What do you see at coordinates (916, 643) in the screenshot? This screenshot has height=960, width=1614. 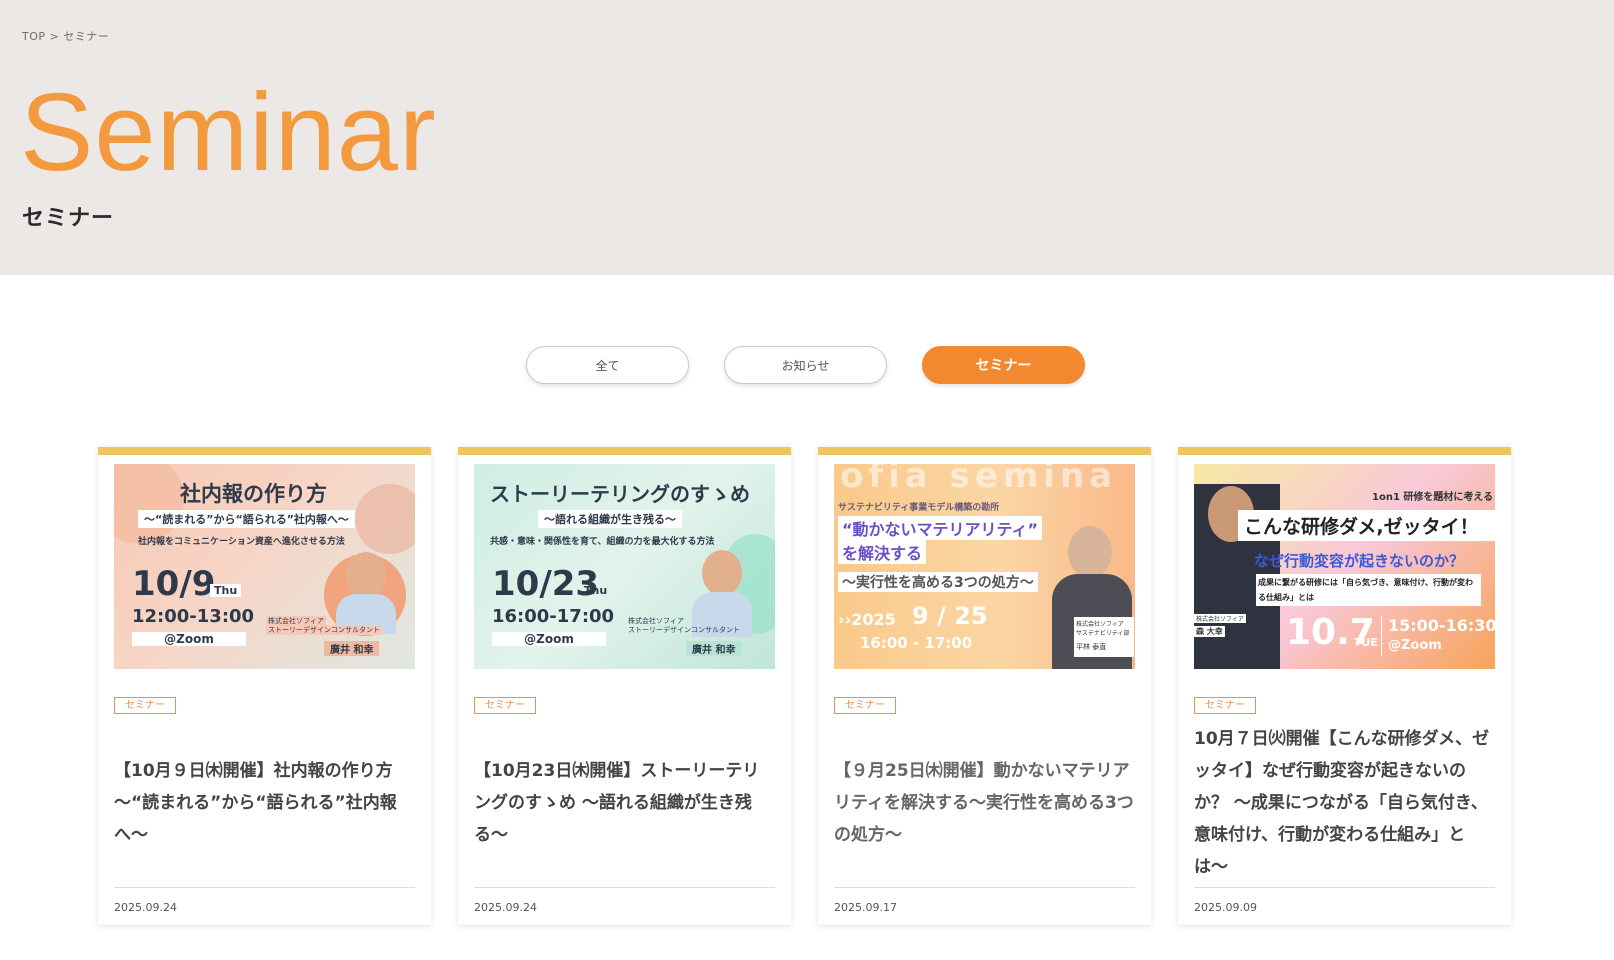 I see `thumb-time: 16:00 - 17:00` at bounding box center [916, 643].